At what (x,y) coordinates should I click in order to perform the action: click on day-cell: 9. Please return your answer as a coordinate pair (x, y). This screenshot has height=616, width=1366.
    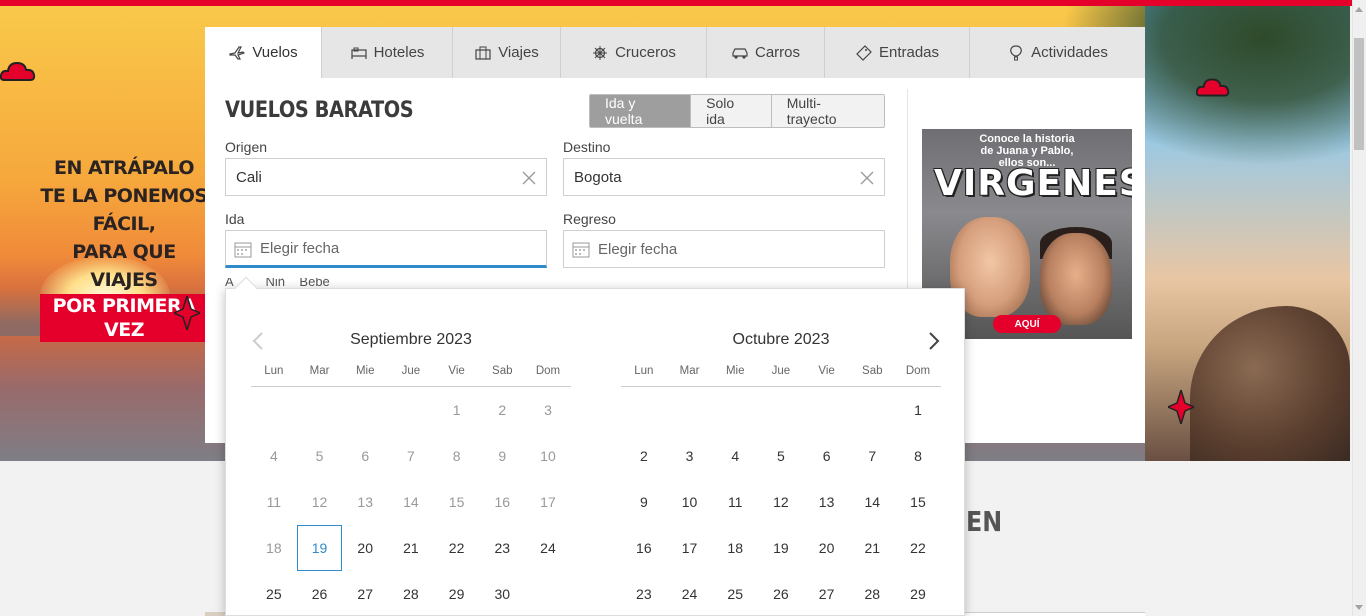
    Looking at the image, I should click on (644, 502).